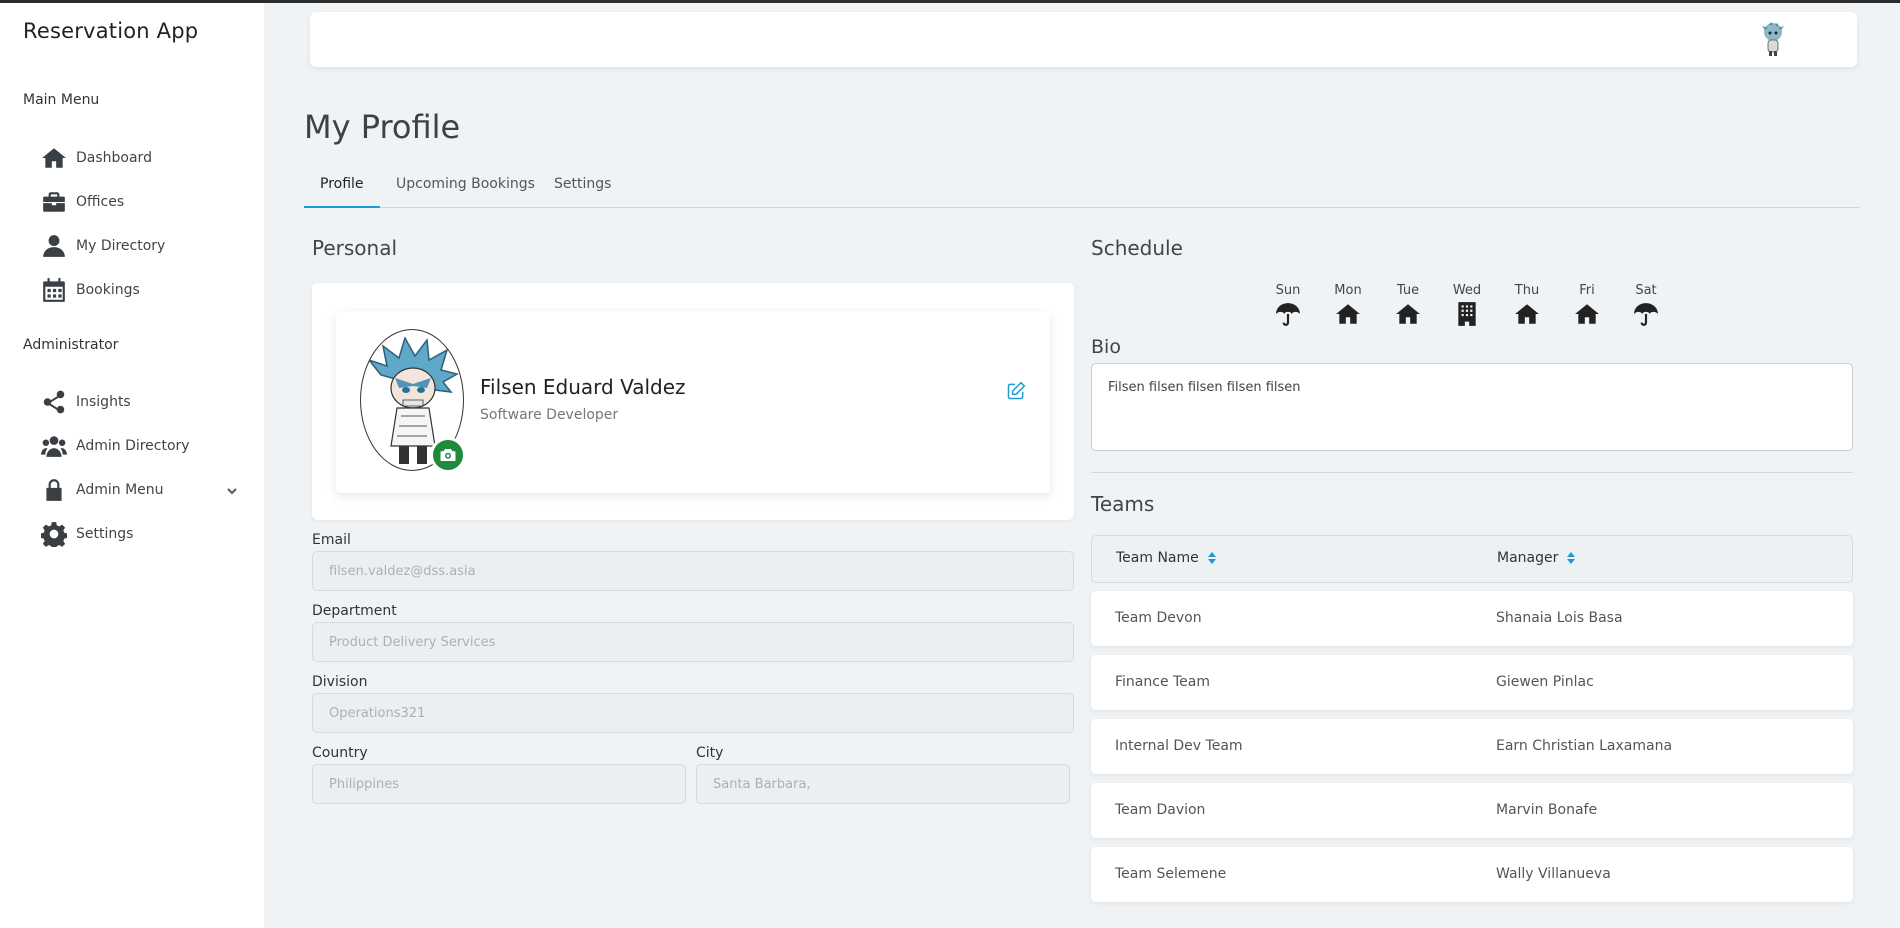 This screenshot has width=1900, height=928. I want to click on day-label: Fri, so click(1587, 290).